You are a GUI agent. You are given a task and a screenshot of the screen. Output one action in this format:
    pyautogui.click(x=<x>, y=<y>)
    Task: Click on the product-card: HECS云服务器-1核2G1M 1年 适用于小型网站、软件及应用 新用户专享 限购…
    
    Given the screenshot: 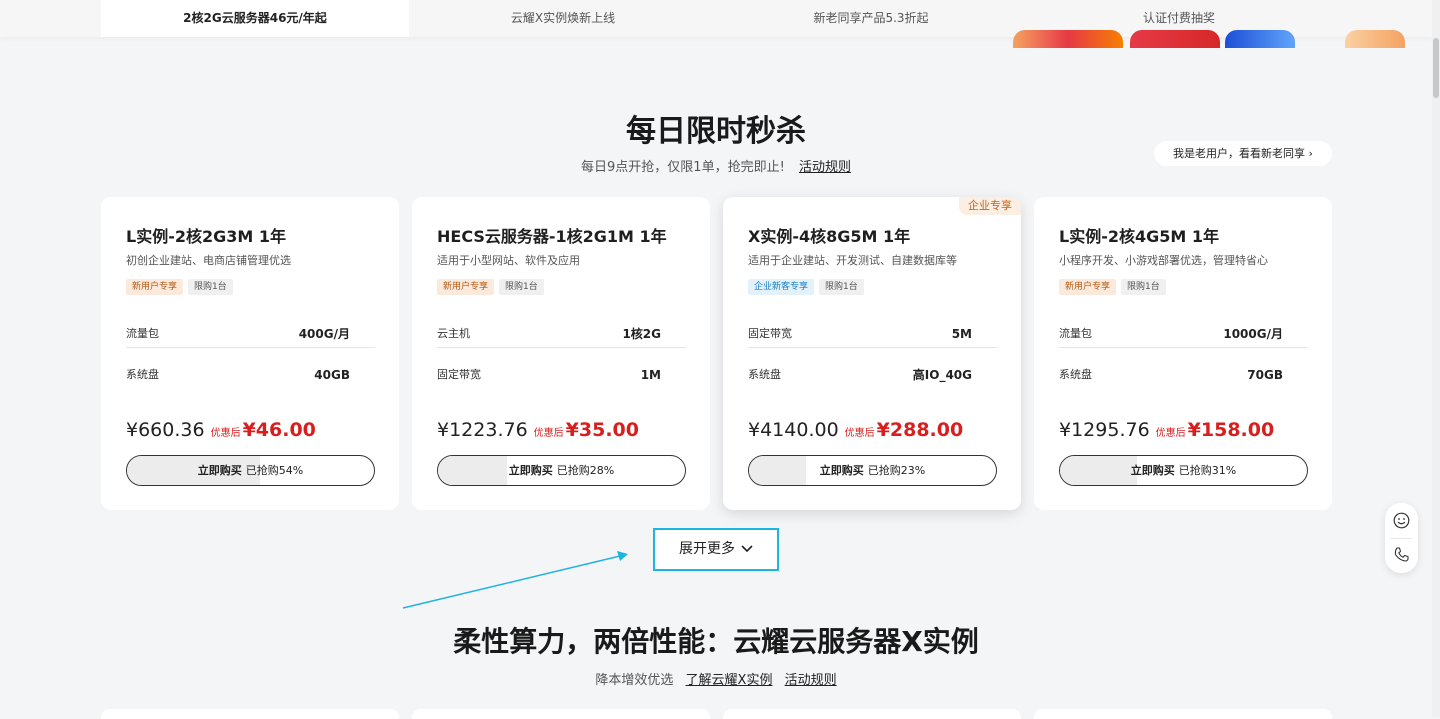 What is the action you would take?
    pyautogui.click(x=561, y=353)
    